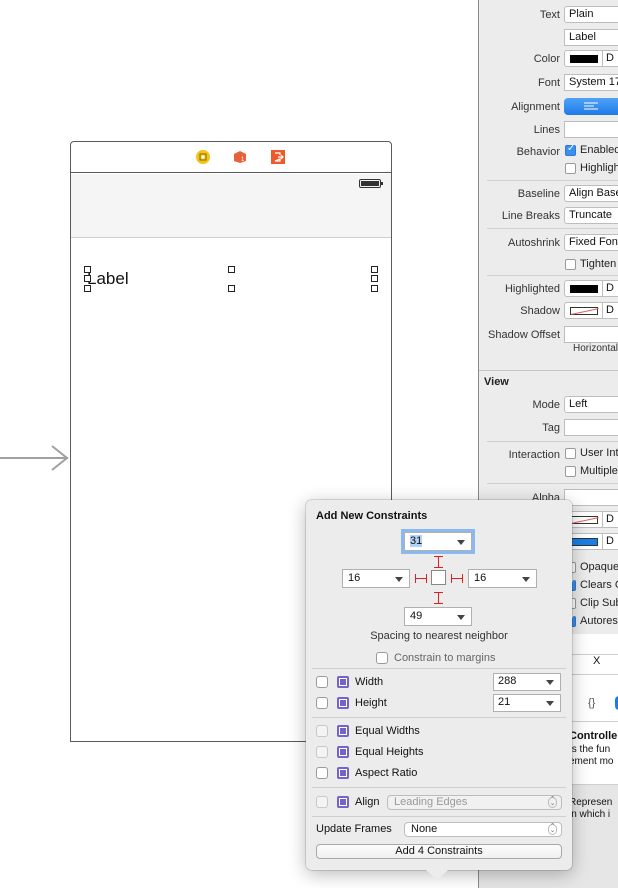  I want to click on color-label: Color, so click(546, 59).